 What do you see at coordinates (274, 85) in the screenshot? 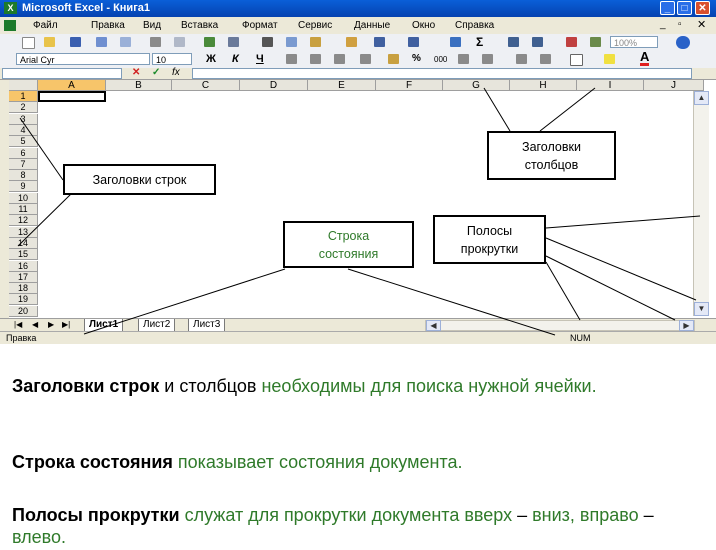
I see `column-header: D` at bounding box center [274, 85].